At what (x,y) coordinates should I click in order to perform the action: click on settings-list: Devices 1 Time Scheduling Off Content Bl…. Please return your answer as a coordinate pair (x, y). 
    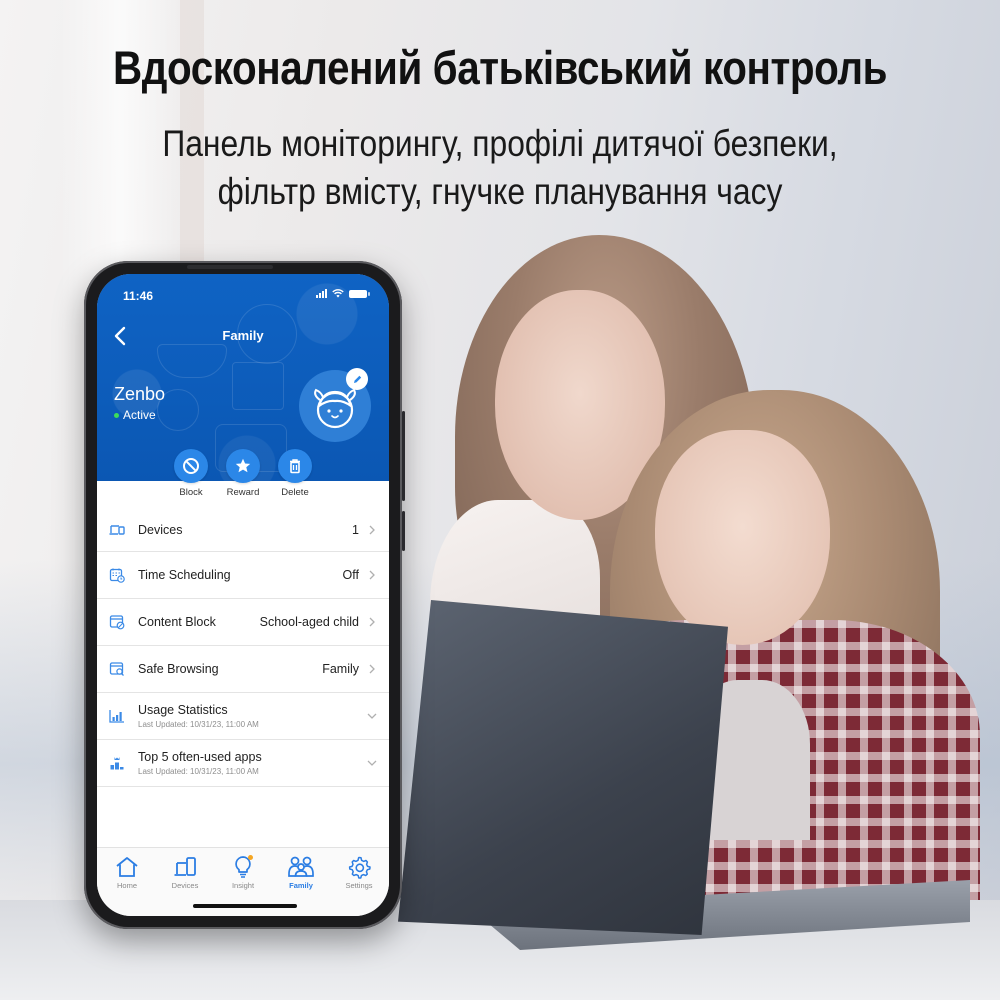
    Looking at the image, I should click on (243, 648).